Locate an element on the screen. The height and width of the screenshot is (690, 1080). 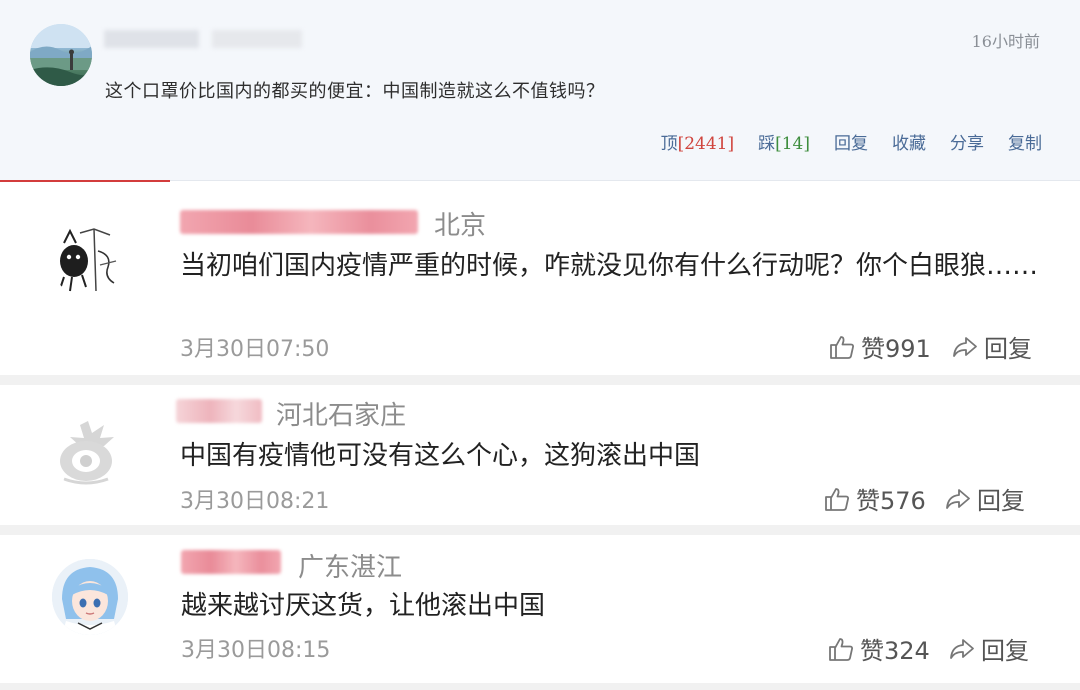
copy-button: 复制 is located at coordinates (1025, 141).